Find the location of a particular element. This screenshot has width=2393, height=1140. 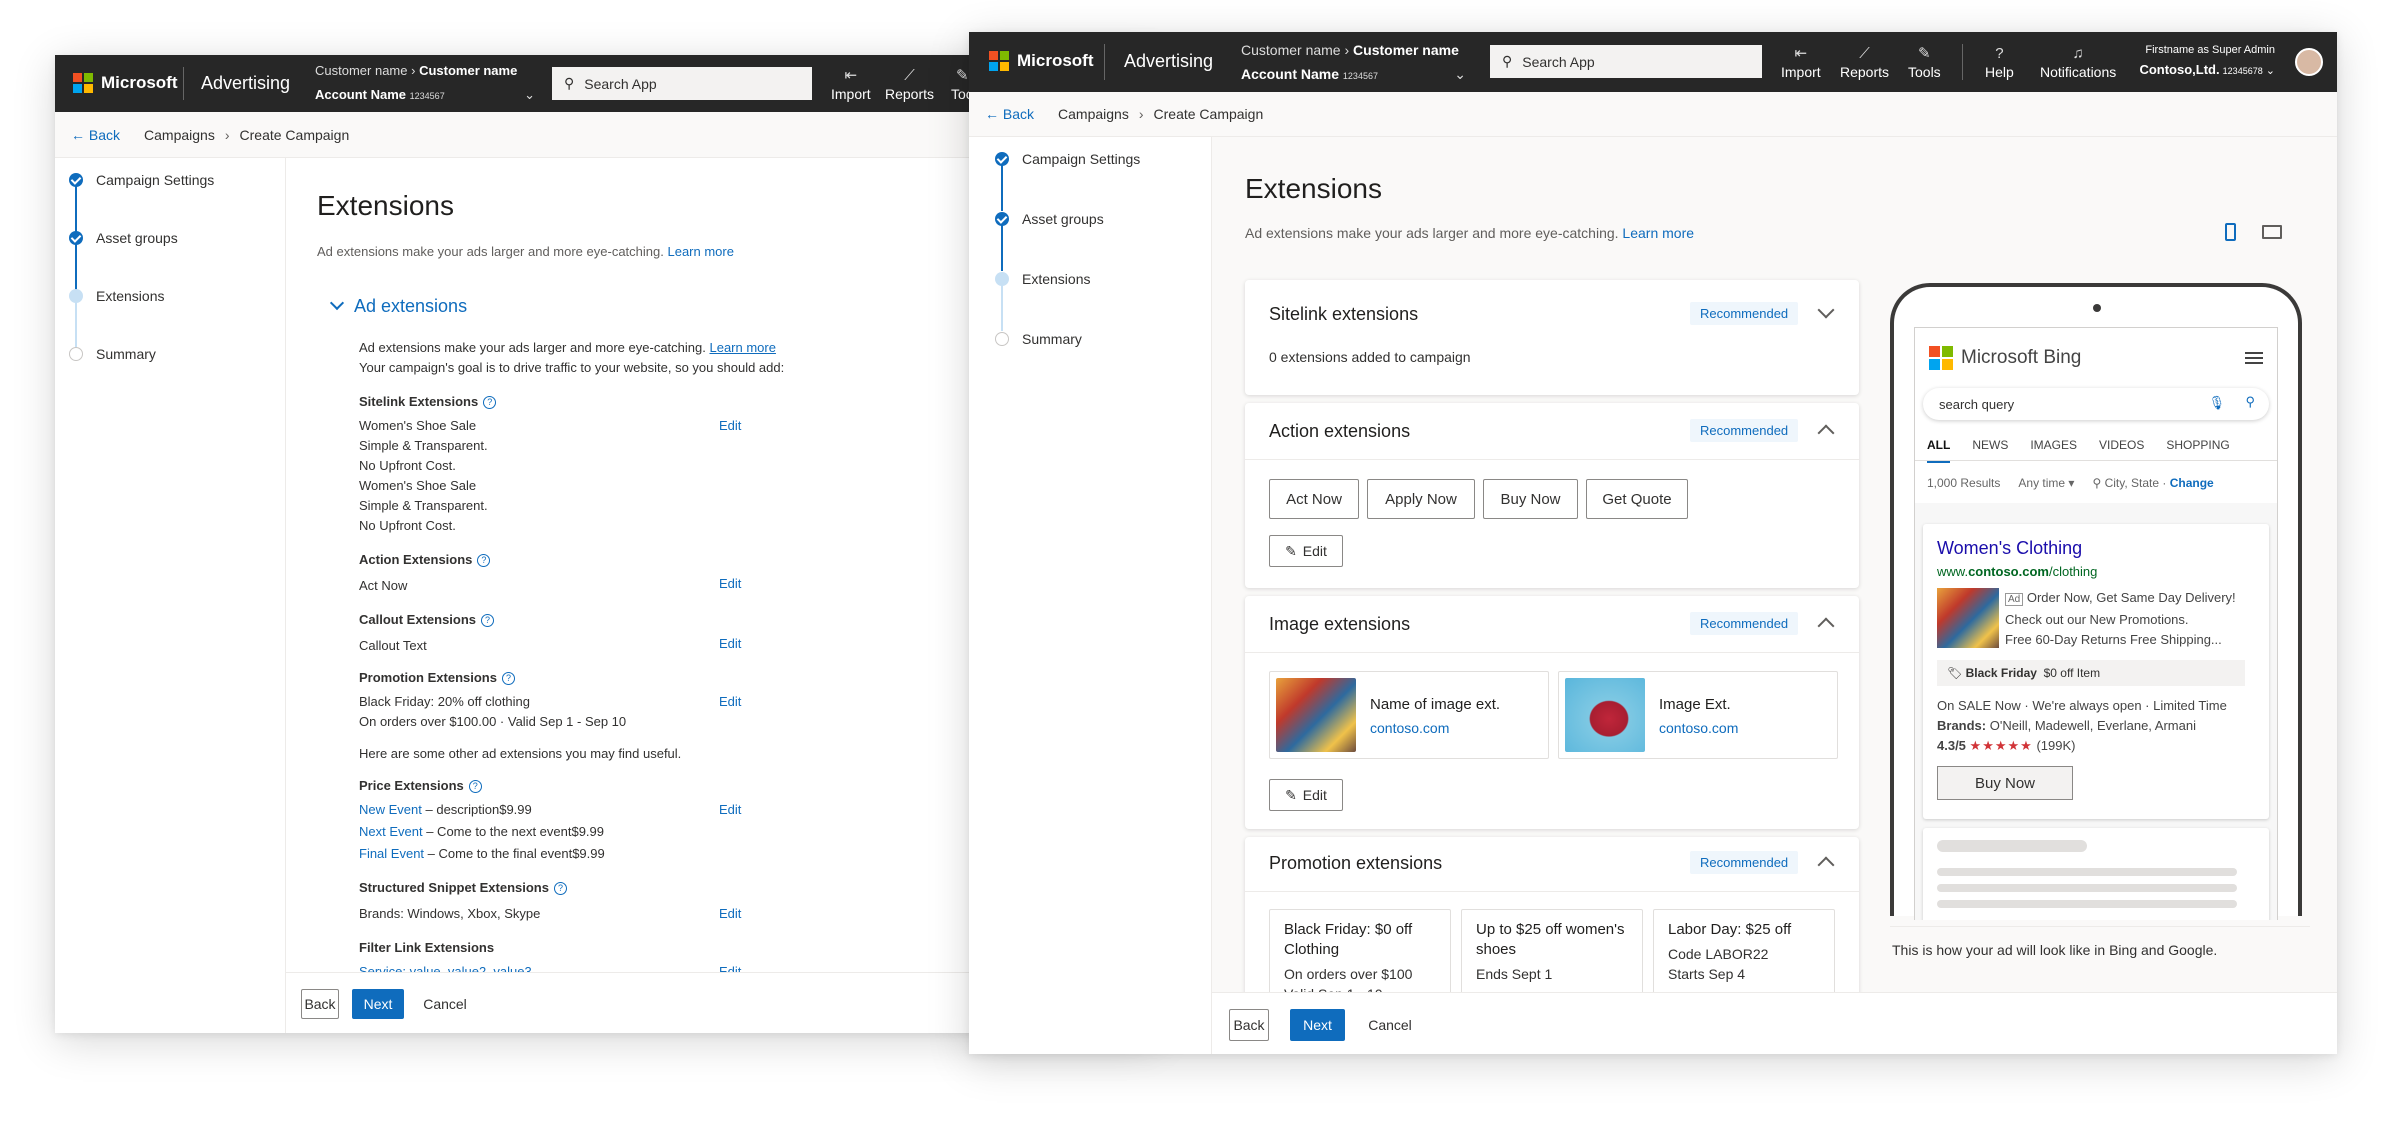

sitelink-extensions-title: Sitelink Extensions? is located at coordinates (428, 402).